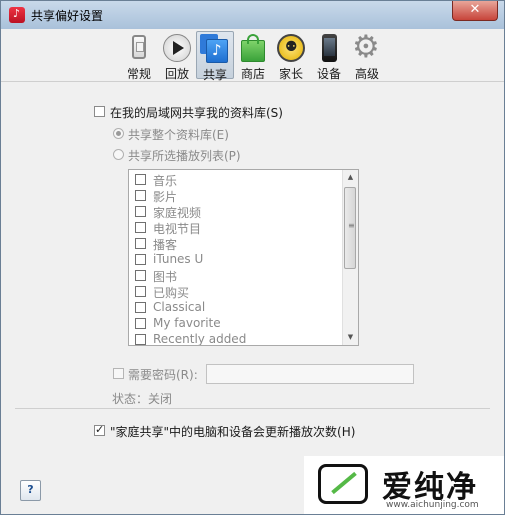  I want to click on tab-advanced-label: 高级, so click(366, 74).